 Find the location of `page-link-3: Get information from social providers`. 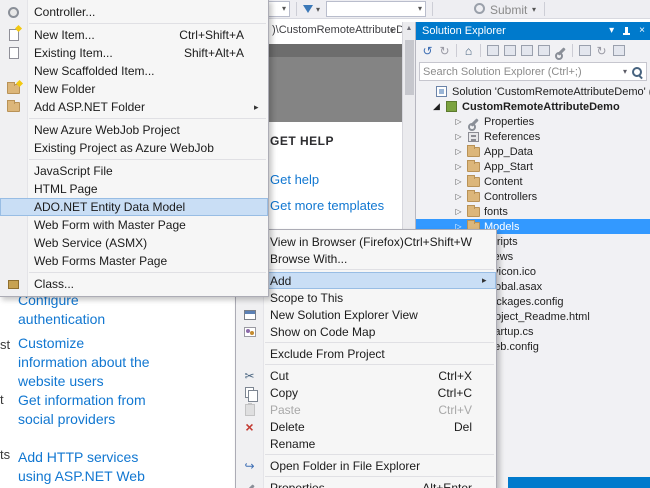

page-link-3: Get information from social providers is located at coordinates (84, 410).